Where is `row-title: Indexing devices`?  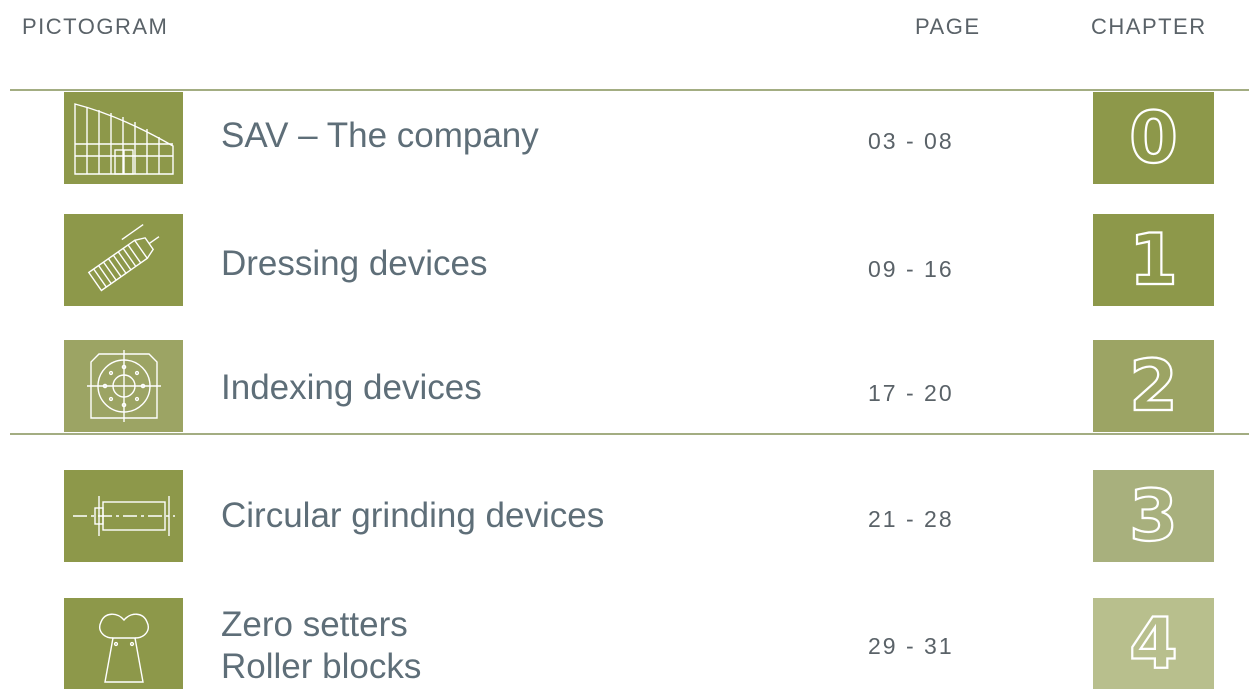 row-title: Indexing devices is located at coordinates (351, 387).